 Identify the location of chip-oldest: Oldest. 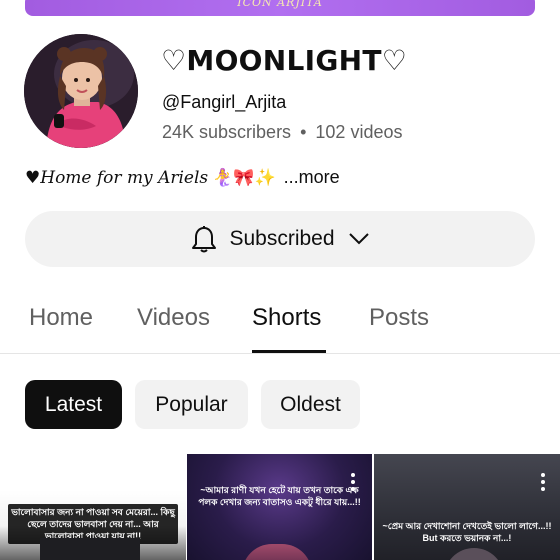
(310, 404).